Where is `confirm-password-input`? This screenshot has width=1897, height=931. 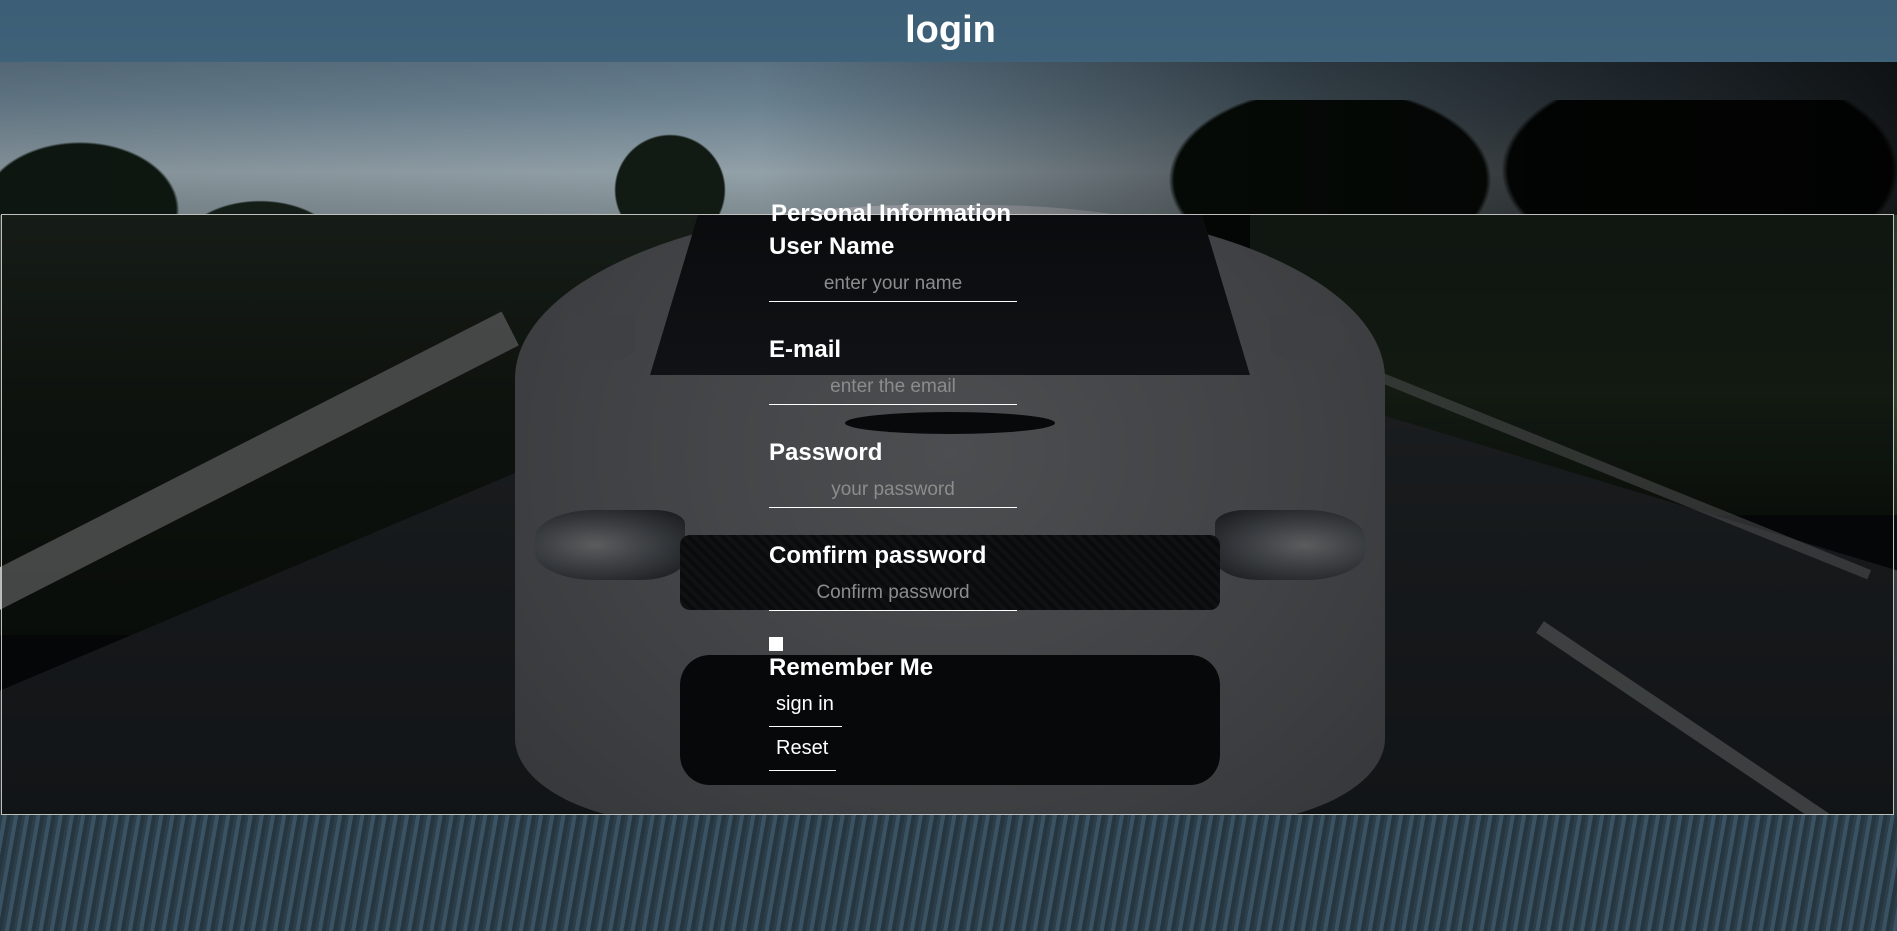 confirm-password-input is located at coordinates (893, 593).